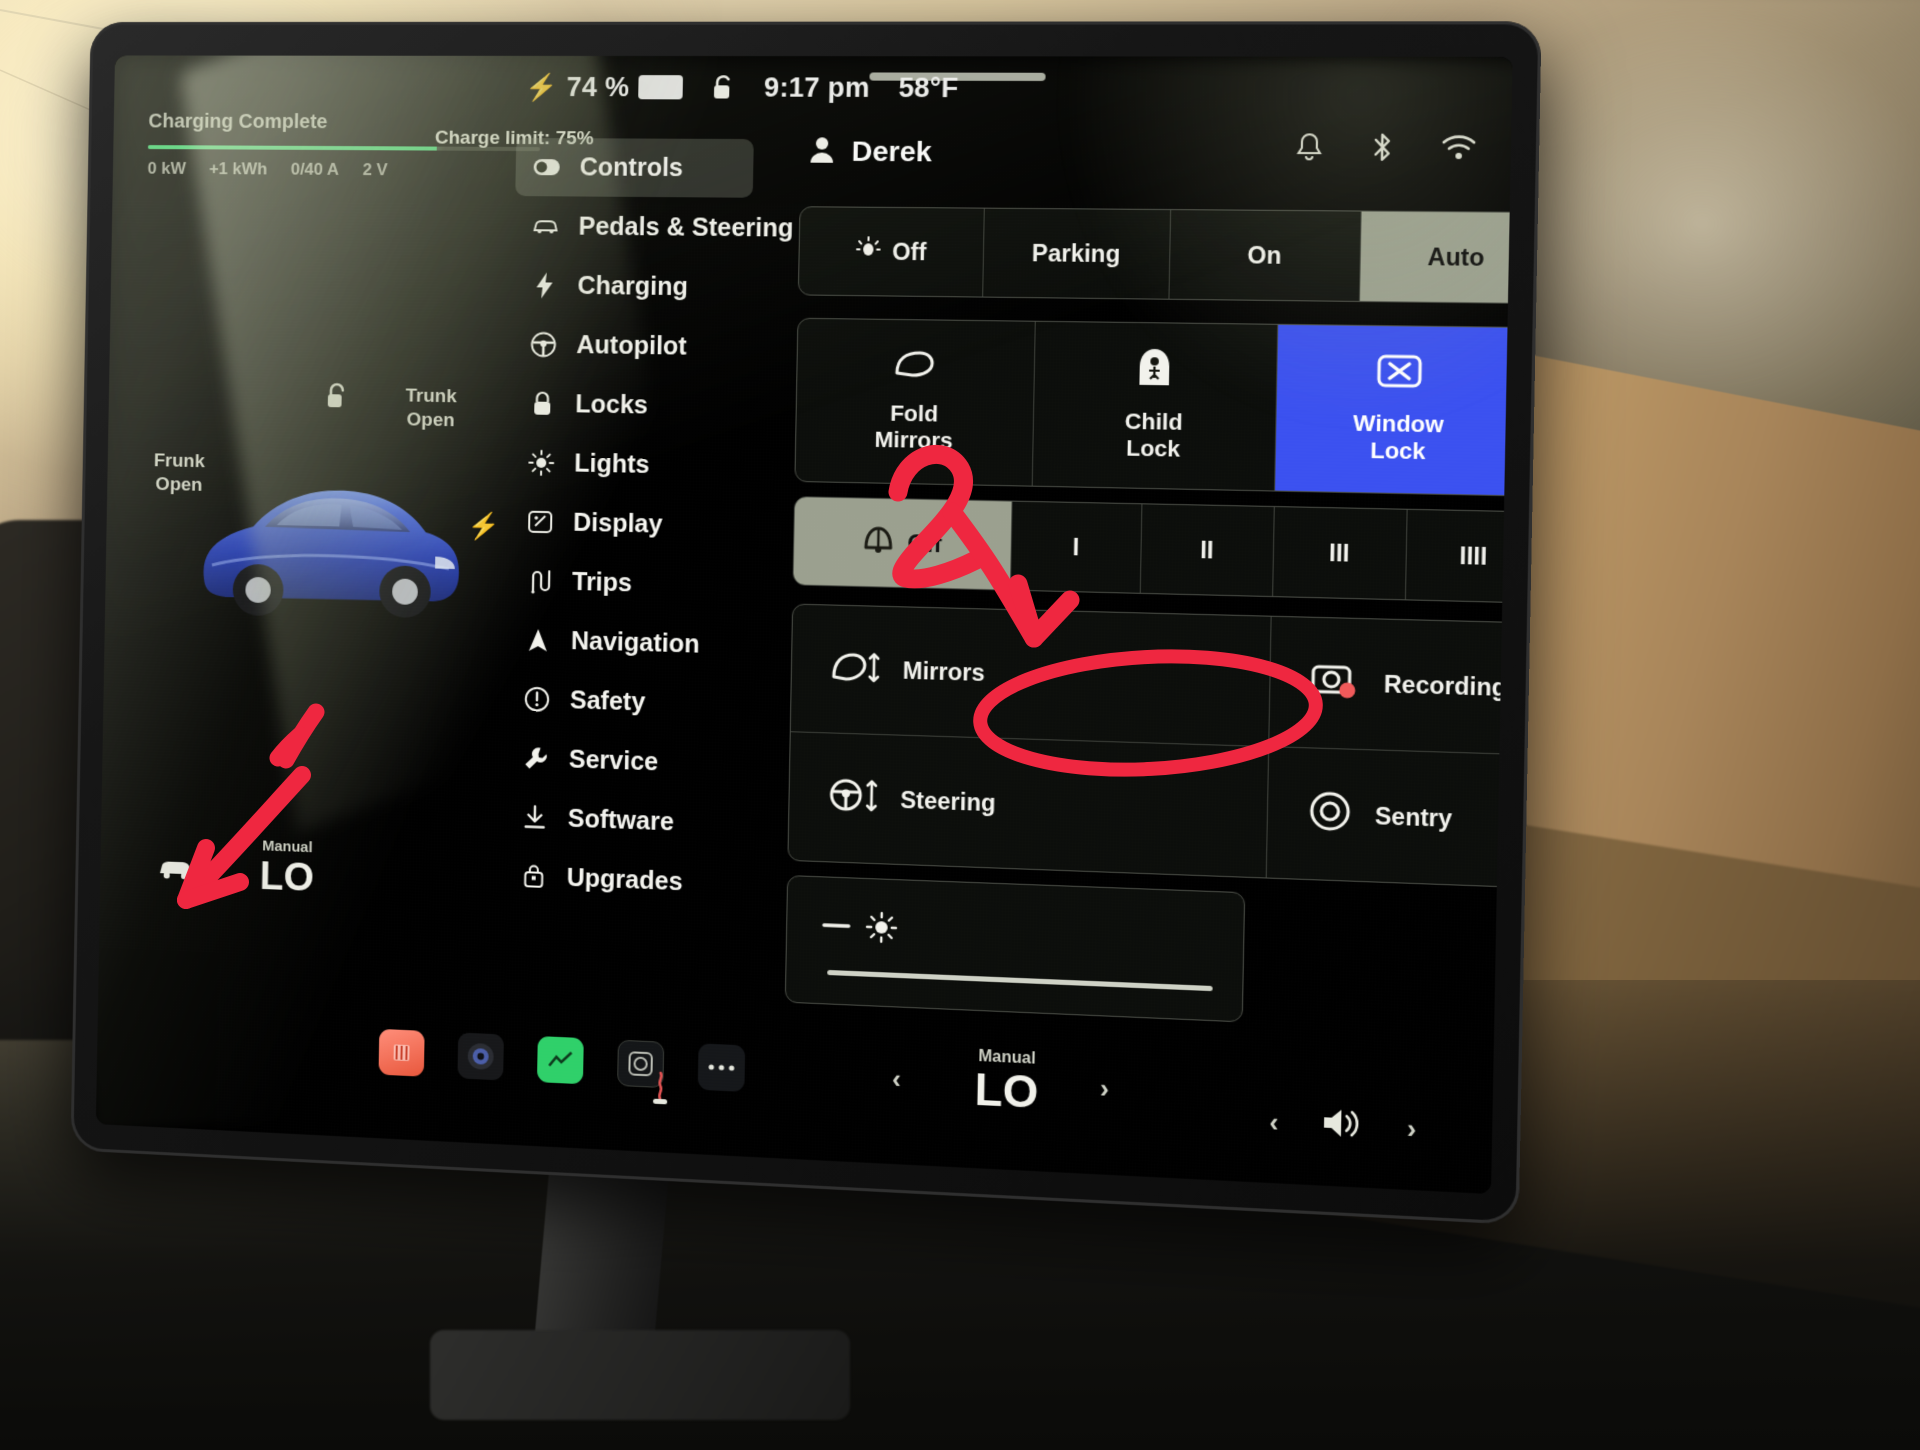 This screenshot has width=1920, height=1450. Describe the element at coordinates (1019, 980) in the screenshot. I see `brightness-slider-track` at that location.